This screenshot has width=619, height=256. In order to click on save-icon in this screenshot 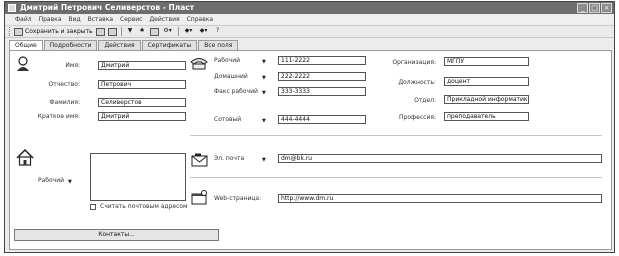, I will do `click(100, 31)`.